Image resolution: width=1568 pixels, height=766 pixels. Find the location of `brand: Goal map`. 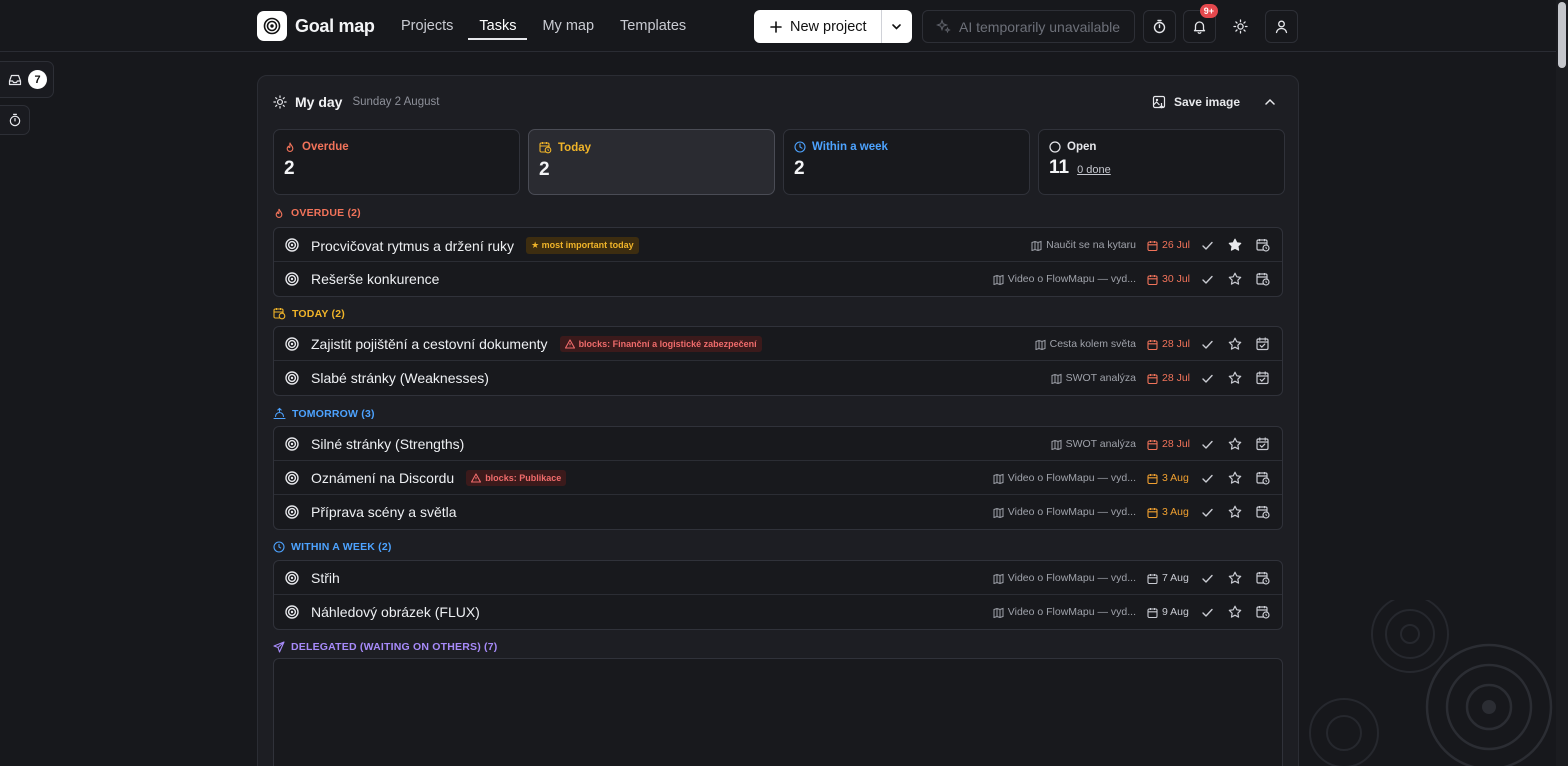

brand: Goal map is located at coordinates (316, 26).